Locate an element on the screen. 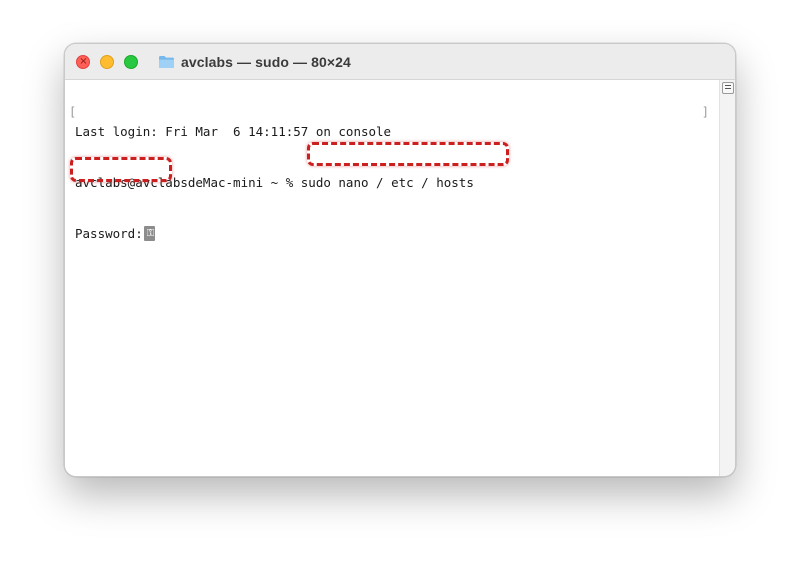 This screenshot has width=800, height=561. close-button: × is located at coordinates (83, 62).